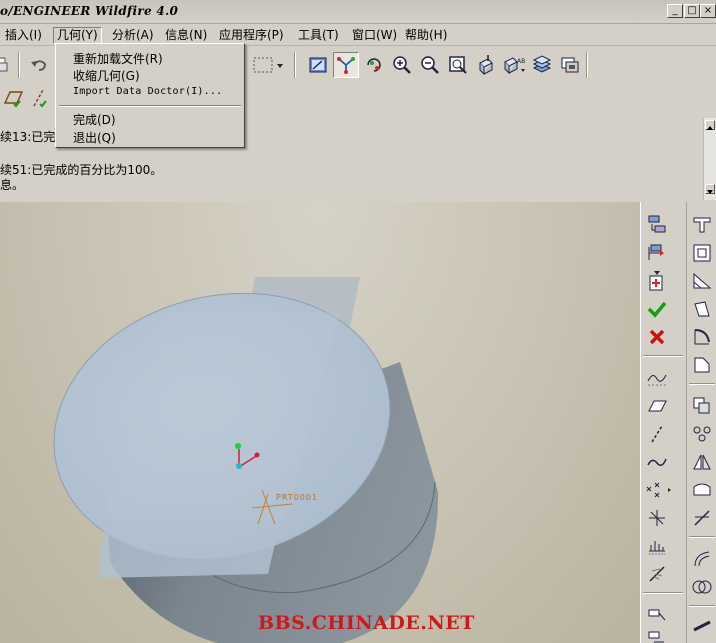  What do you see at coordinates (458, 65) in the screenshot?
I see `refit-icon` at bounding box center [458, 65].